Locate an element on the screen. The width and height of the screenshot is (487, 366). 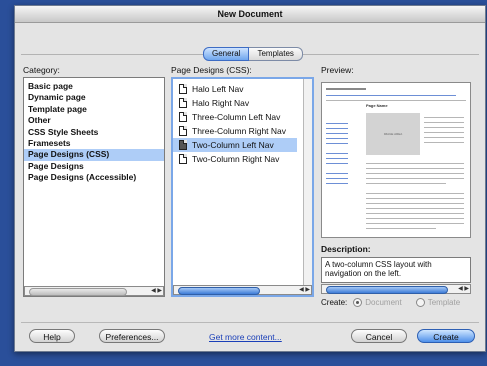
category-label: Category: is located at coordinates (41, 70).